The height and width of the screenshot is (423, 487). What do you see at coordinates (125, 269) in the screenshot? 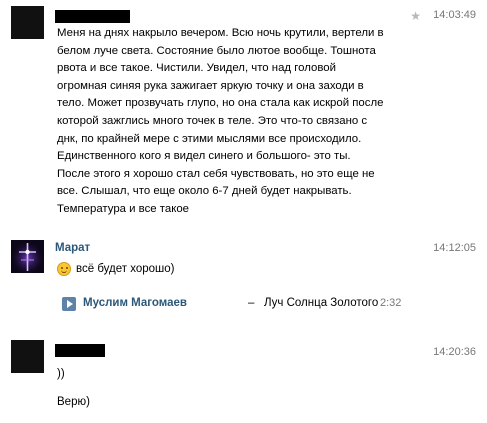
I see `message-text: всё будет хорошо)` at bounding box center [125, 269].